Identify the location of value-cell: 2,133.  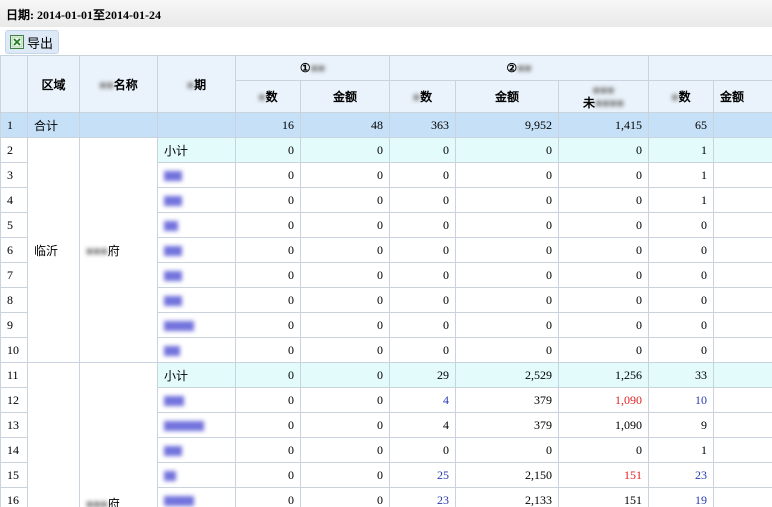
(507, 497).